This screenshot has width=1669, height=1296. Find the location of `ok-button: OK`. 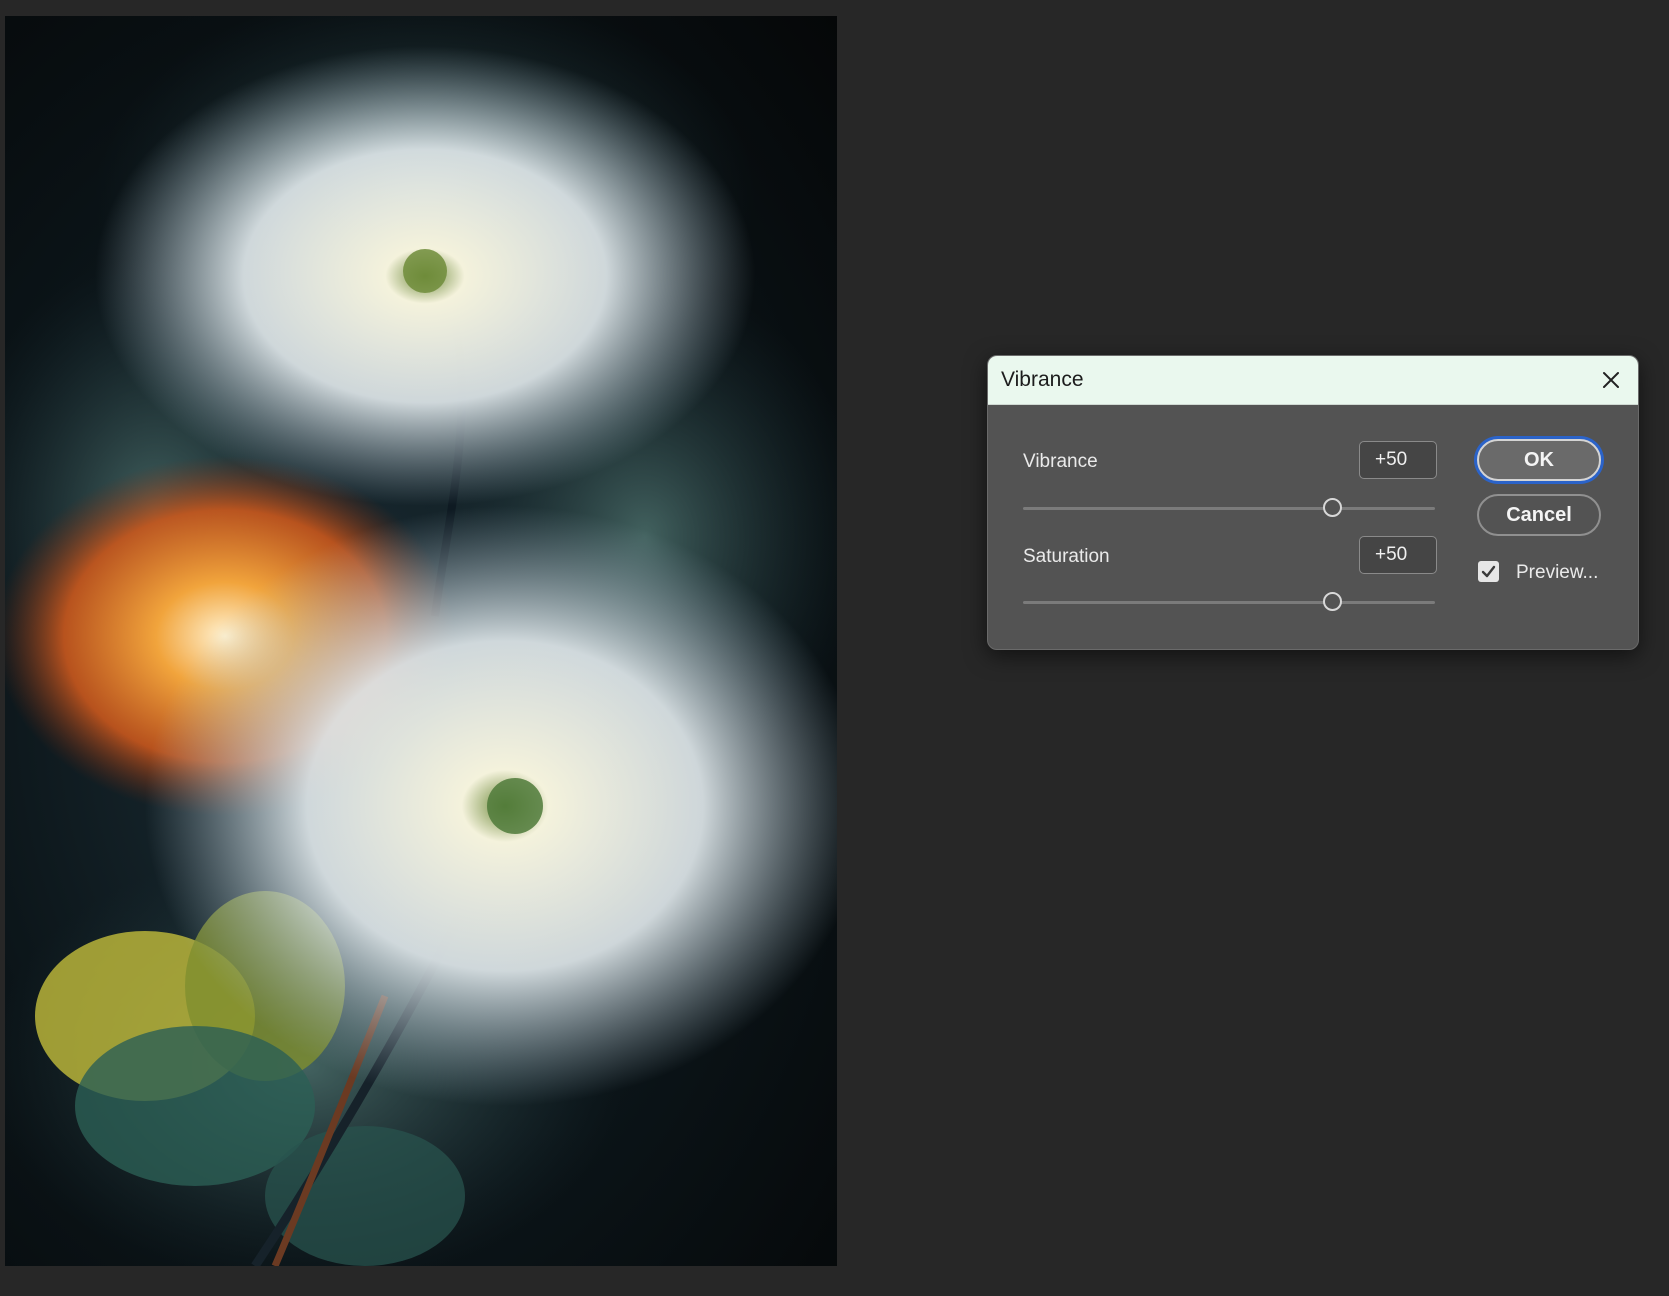

ok-button: OK is located at coordinates (1539, 460).